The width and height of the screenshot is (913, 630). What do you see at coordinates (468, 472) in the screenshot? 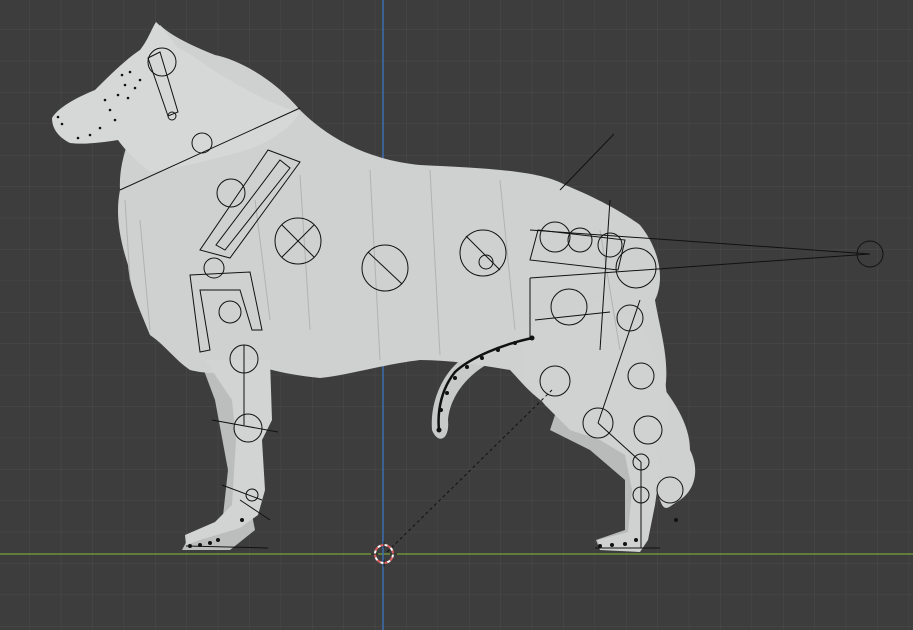
I see `tail-dashed-link` at bounding box center [468, 472].